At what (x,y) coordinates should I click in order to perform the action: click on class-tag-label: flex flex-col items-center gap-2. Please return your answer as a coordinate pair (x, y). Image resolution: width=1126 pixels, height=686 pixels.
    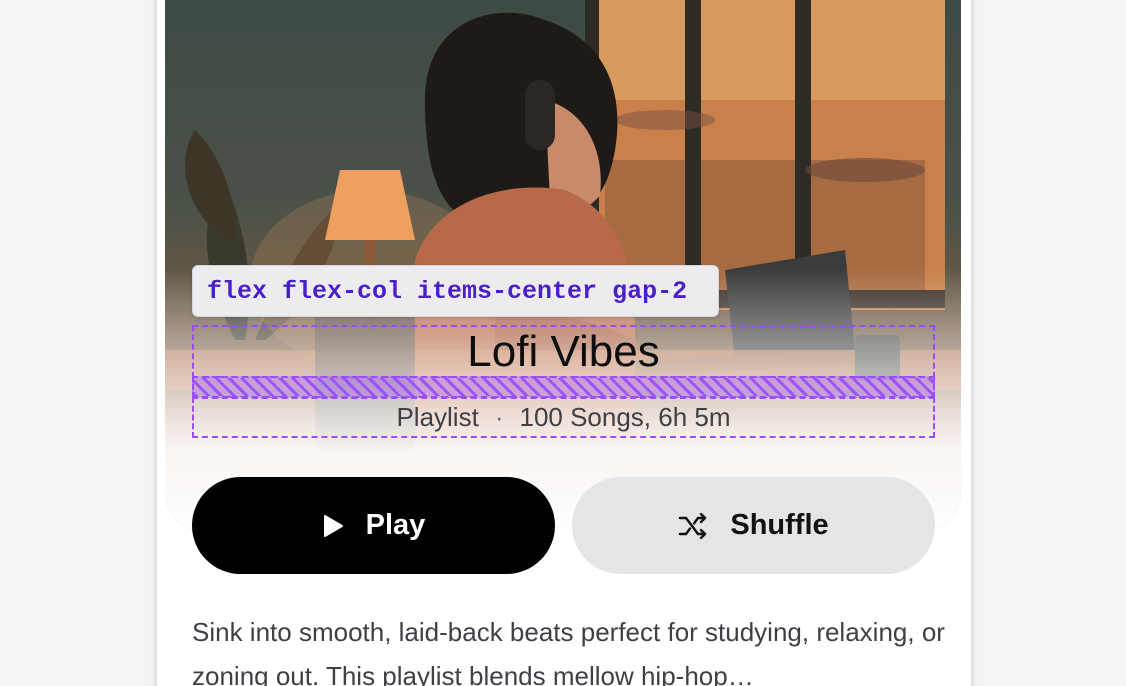
    Looking at the image, I should click on (455, 291).